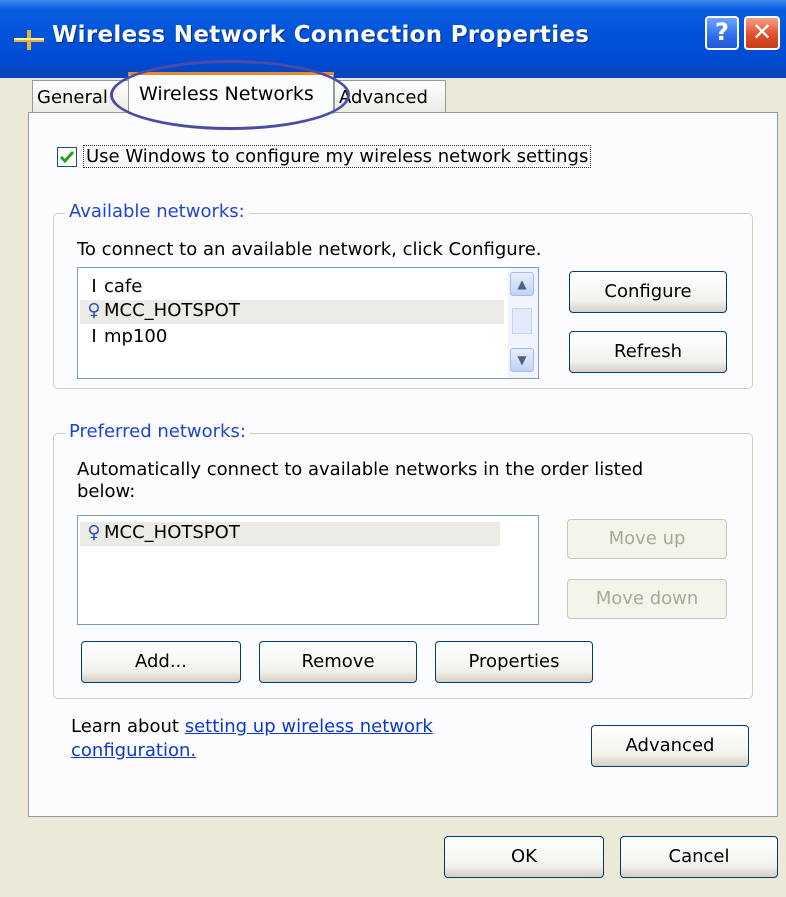 This screenshot has width=786, height=897. What do you see at coordinates (522, 360) in the screenshot?
I see `scroll-down-icon: ▼` at bounding box center [522, 360].